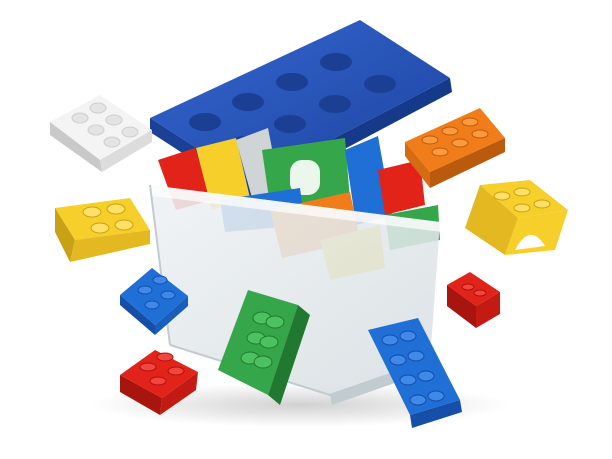  What do you see at coordinates (101, 133) in the screenshot?
I see `white-brick` at bounding box center [101, 133].